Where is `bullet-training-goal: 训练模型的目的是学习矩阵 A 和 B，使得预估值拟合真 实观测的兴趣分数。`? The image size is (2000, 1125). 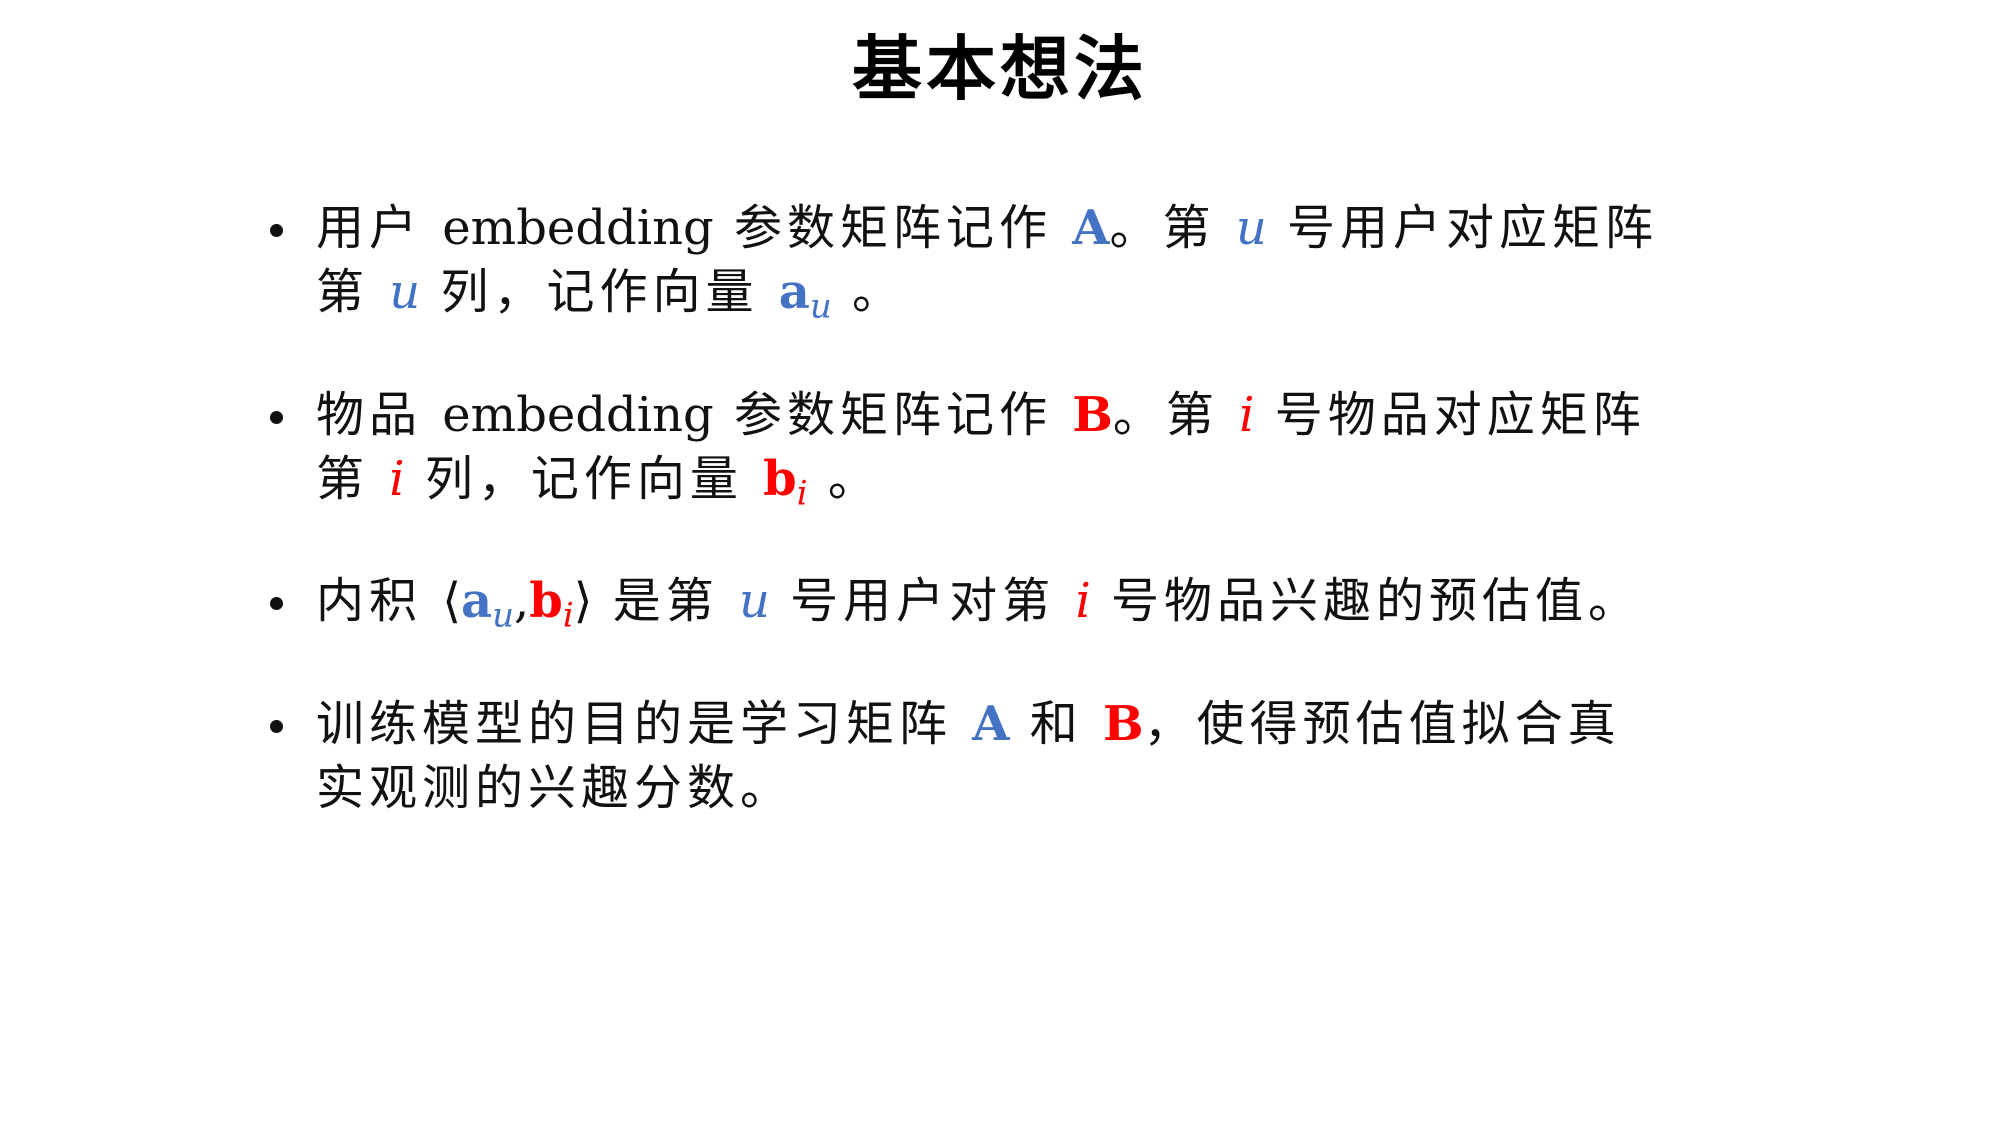
bullet-training-goal: 训练模型的目的是学习矩阵 A 和 B，使得预估值拟合真 实观测的兴趣分数。 is located at coordinates (1020, 756).